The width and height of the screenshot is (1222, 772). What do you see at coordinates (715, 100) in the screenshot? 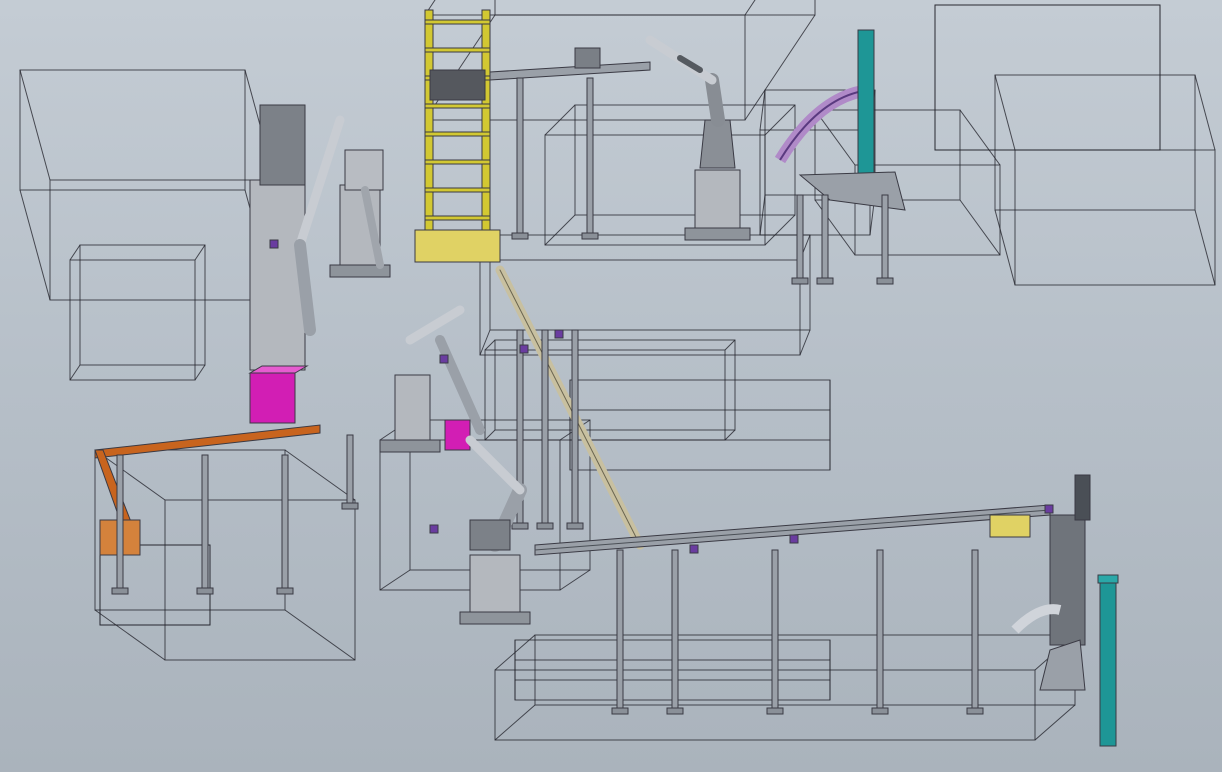
I see `robot-arm-lower` at bounding box center [715, 100].